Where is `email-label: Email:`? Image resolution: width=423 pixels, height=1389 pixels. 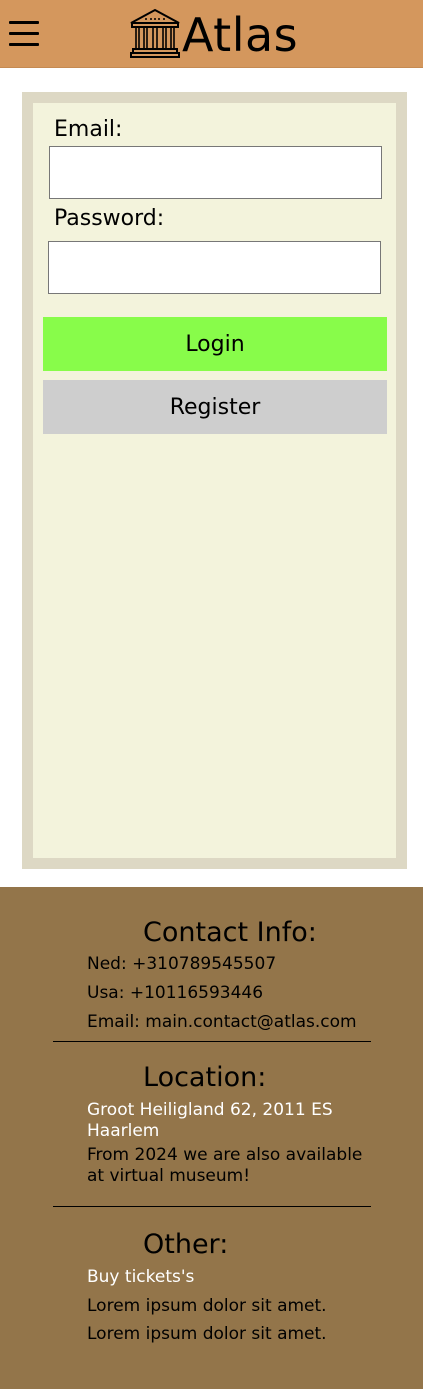
email-label: Email: is located at coordinates (88, 129).